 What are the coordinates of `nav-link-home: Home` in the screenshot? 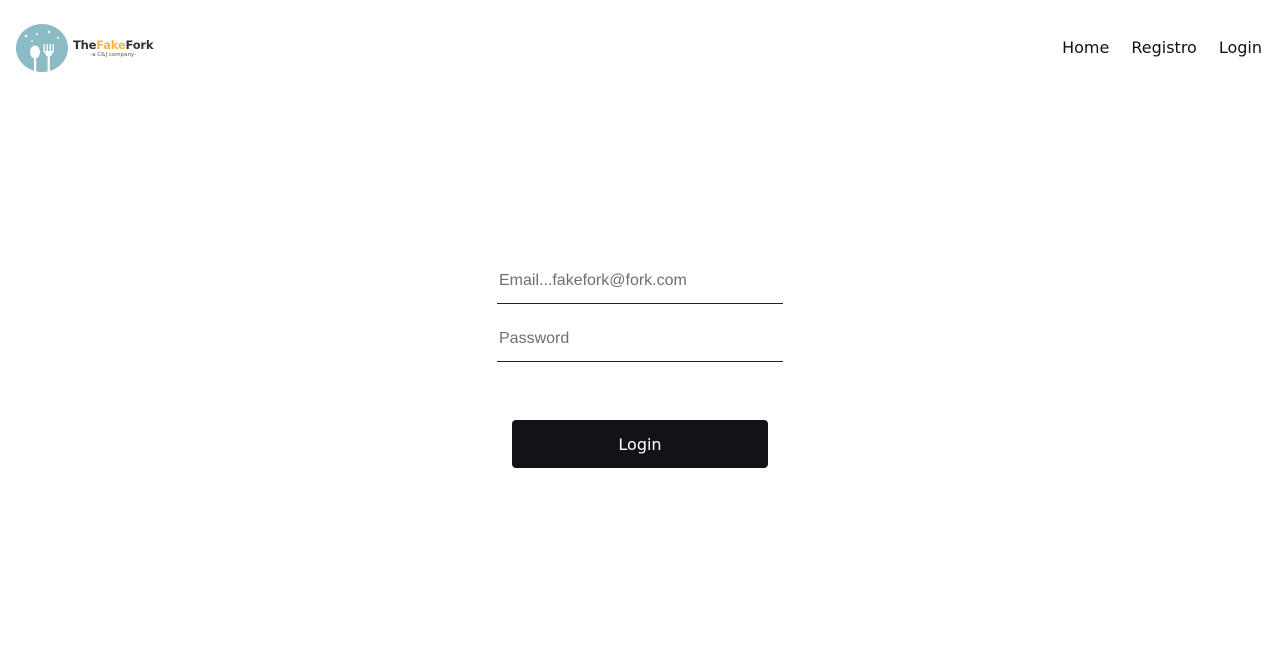 It's located at (1085, 48).